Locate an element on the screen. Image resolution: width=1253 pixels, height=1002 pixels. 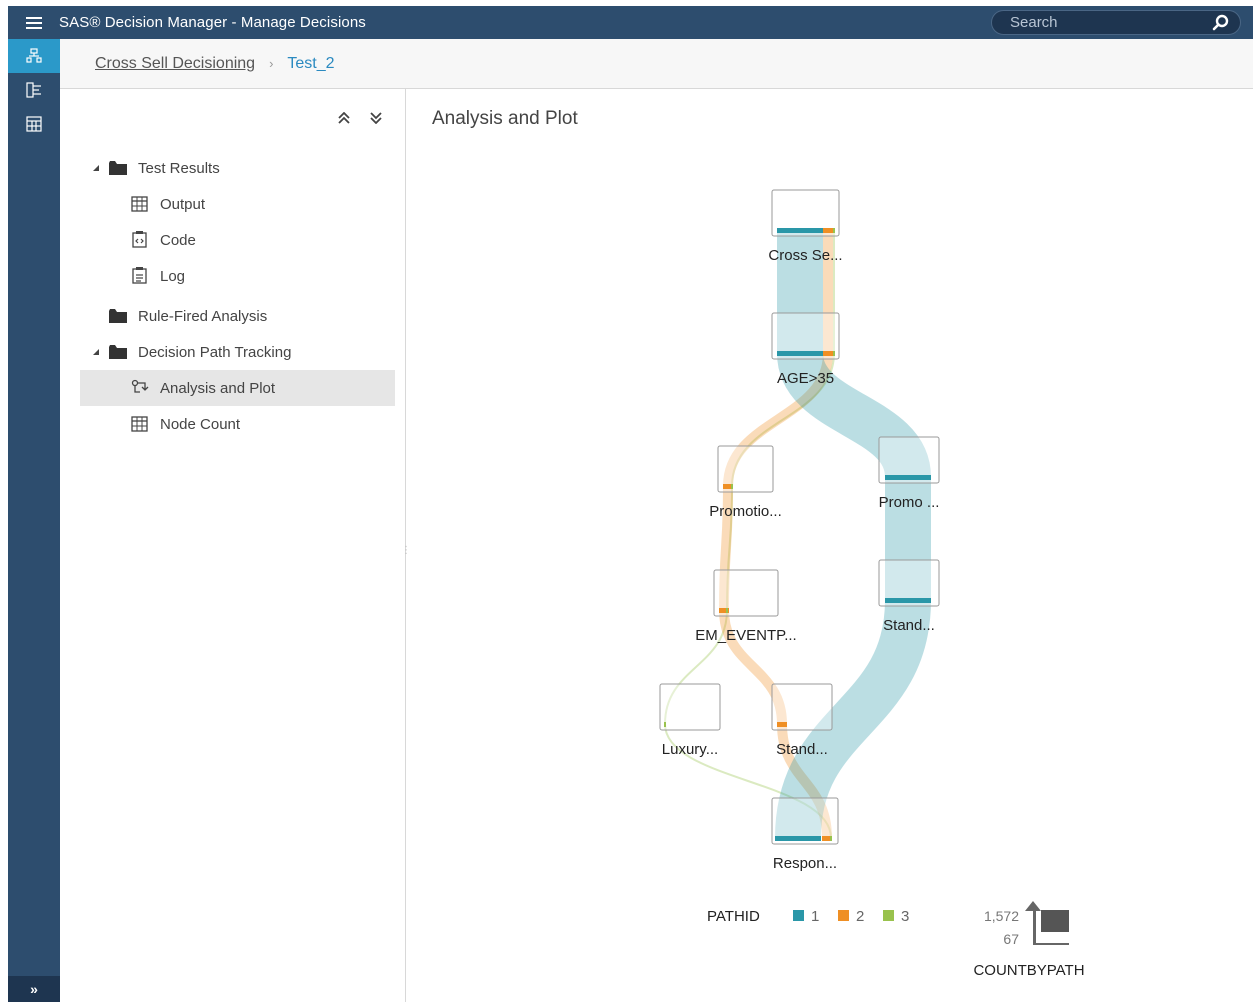
path-icon is located at coordinates (140, 386).